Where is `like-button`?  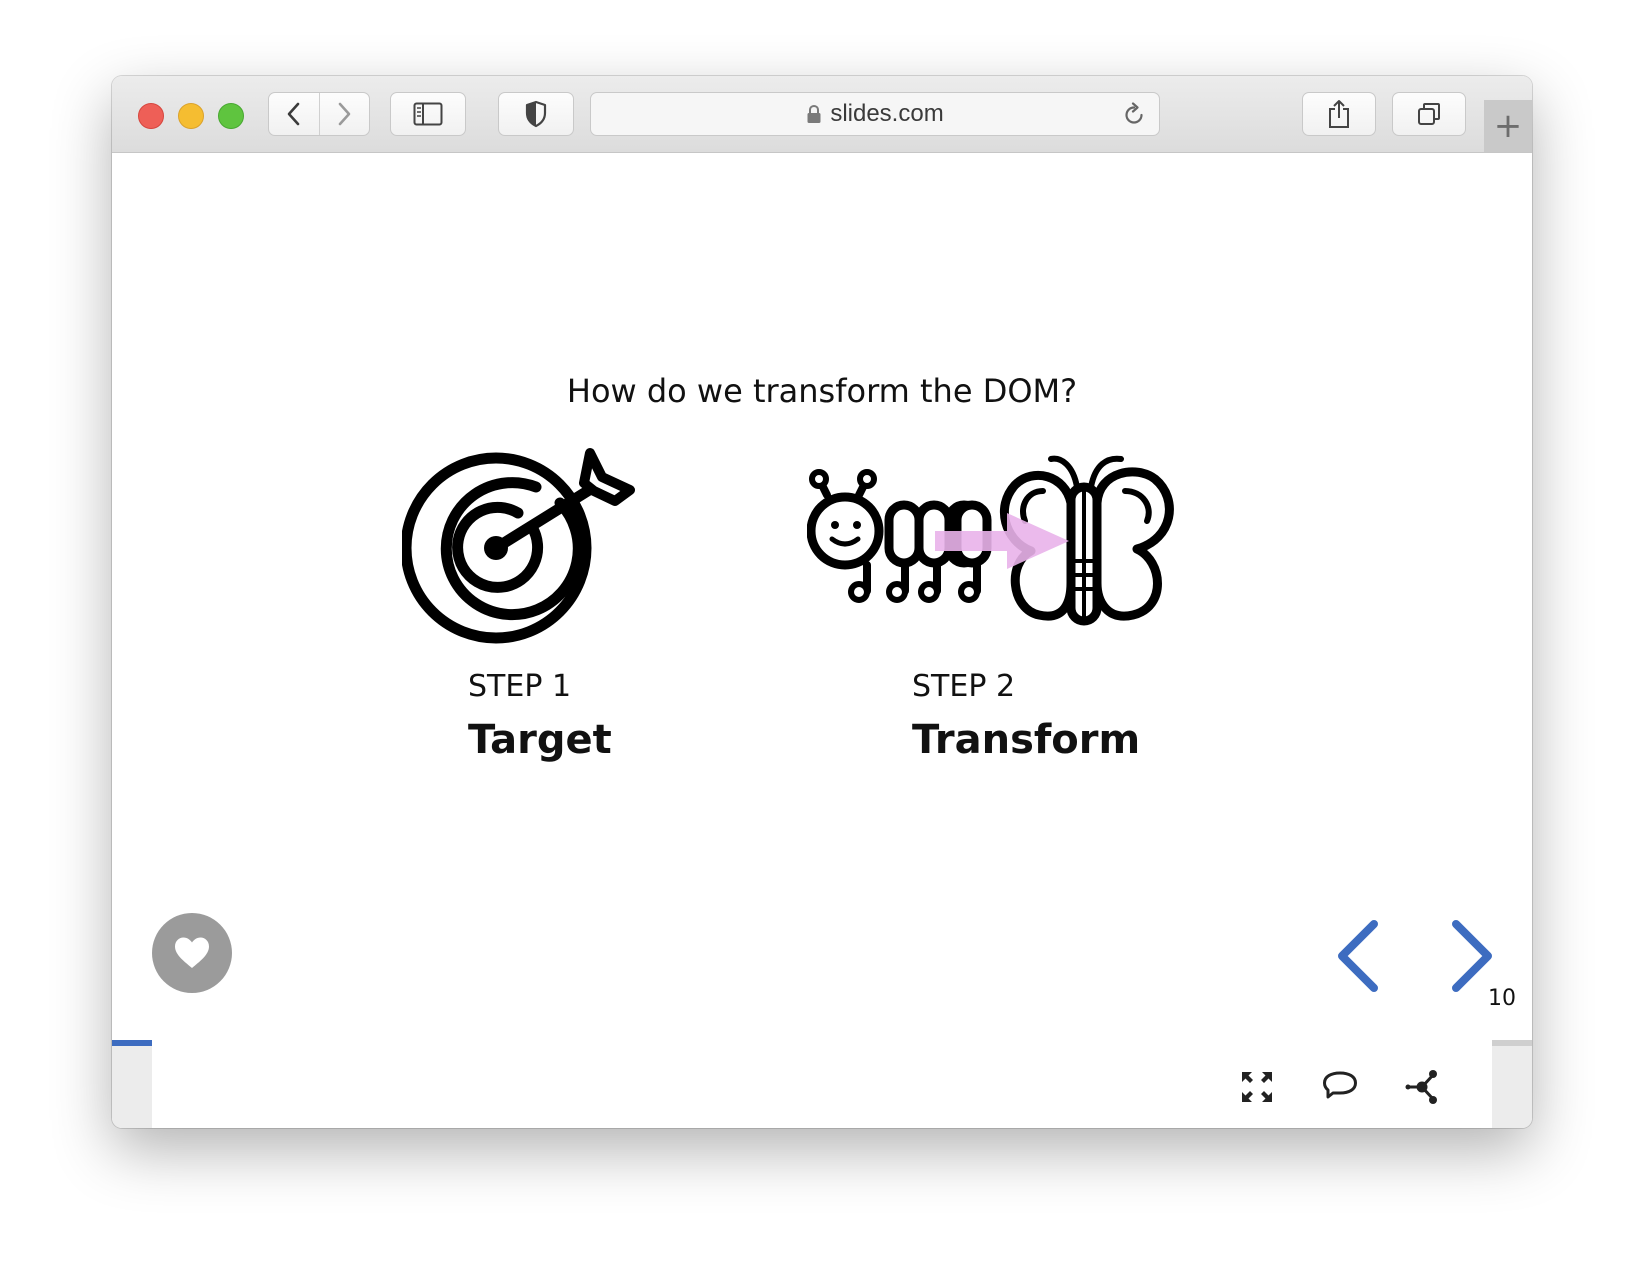
like-button is located at coordinates (192, 953).